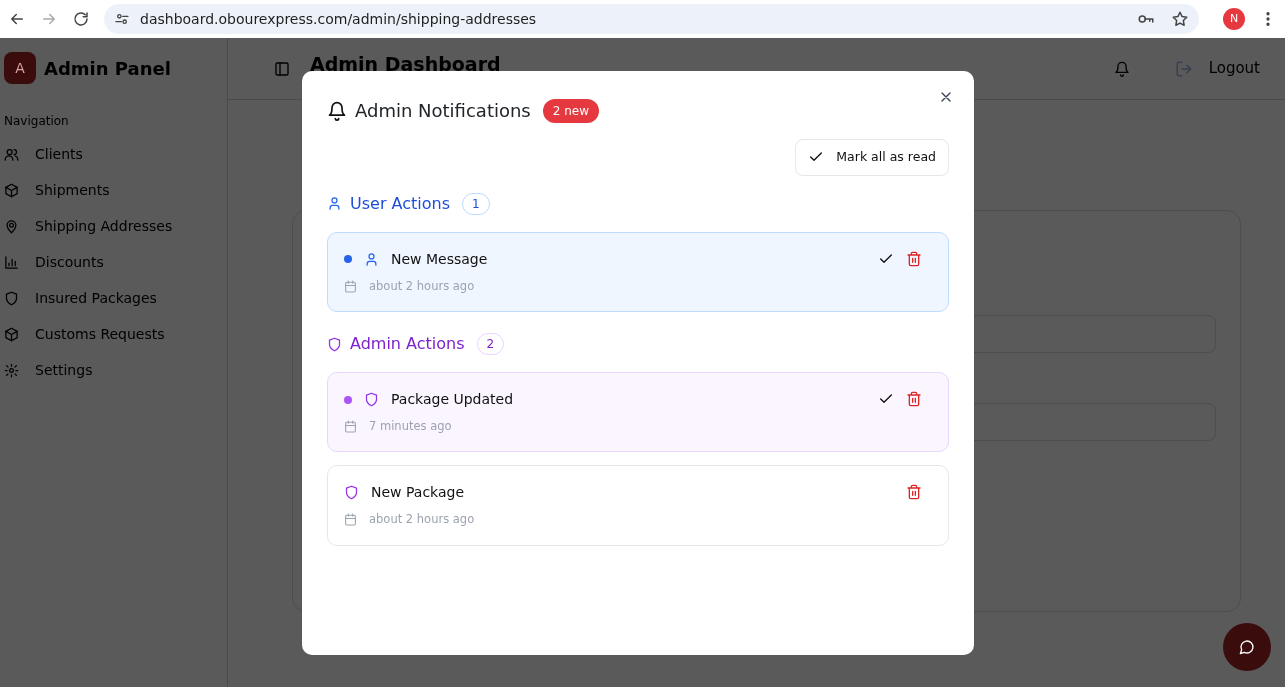  I want to click on nav-link: Shipping Addresses, so click(104, 226).